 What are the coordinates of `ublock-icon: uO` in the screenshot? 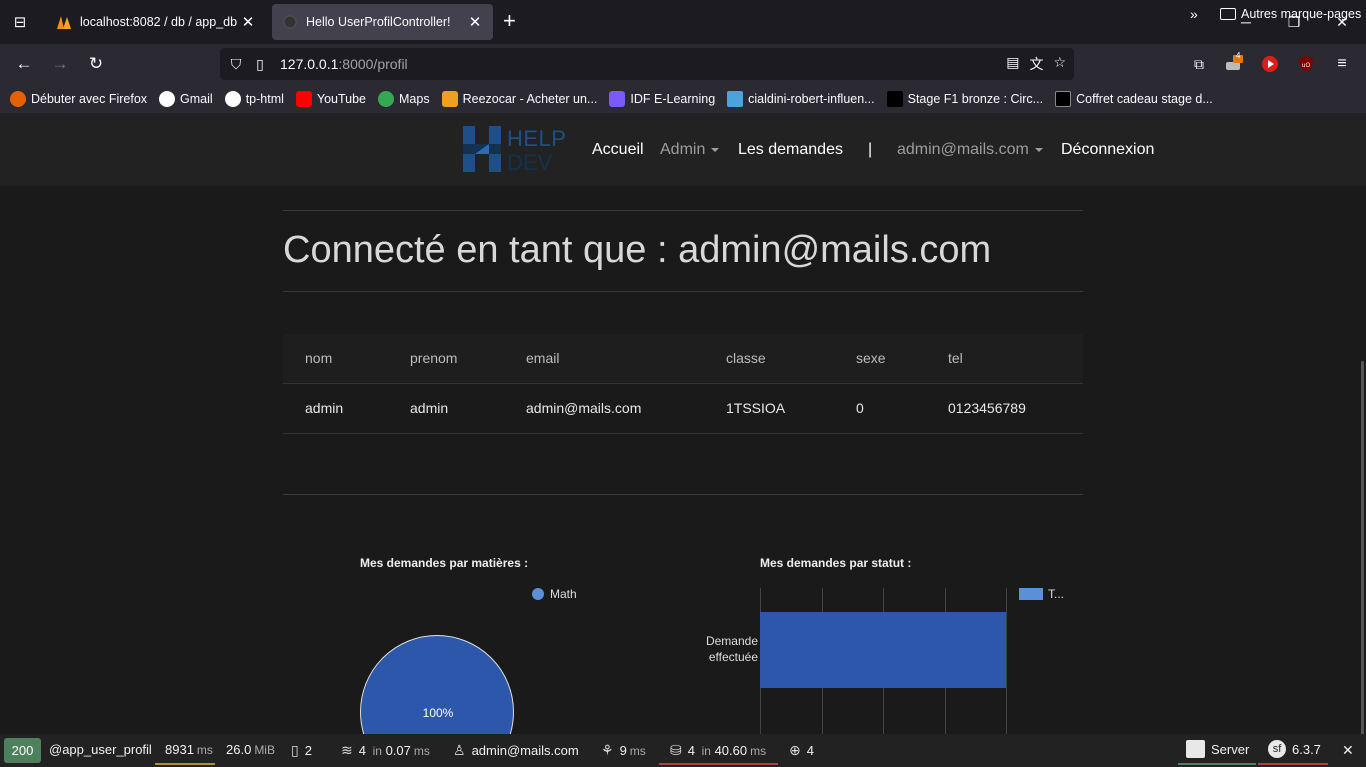 It's located at (1306, 64).